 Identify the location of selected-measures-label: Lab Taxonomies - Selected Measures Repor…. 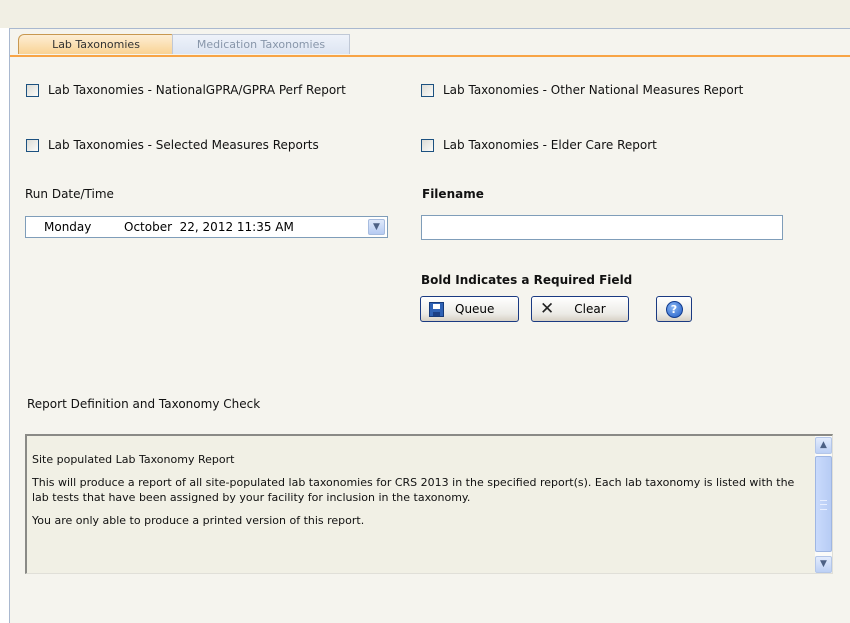
(183, 145).